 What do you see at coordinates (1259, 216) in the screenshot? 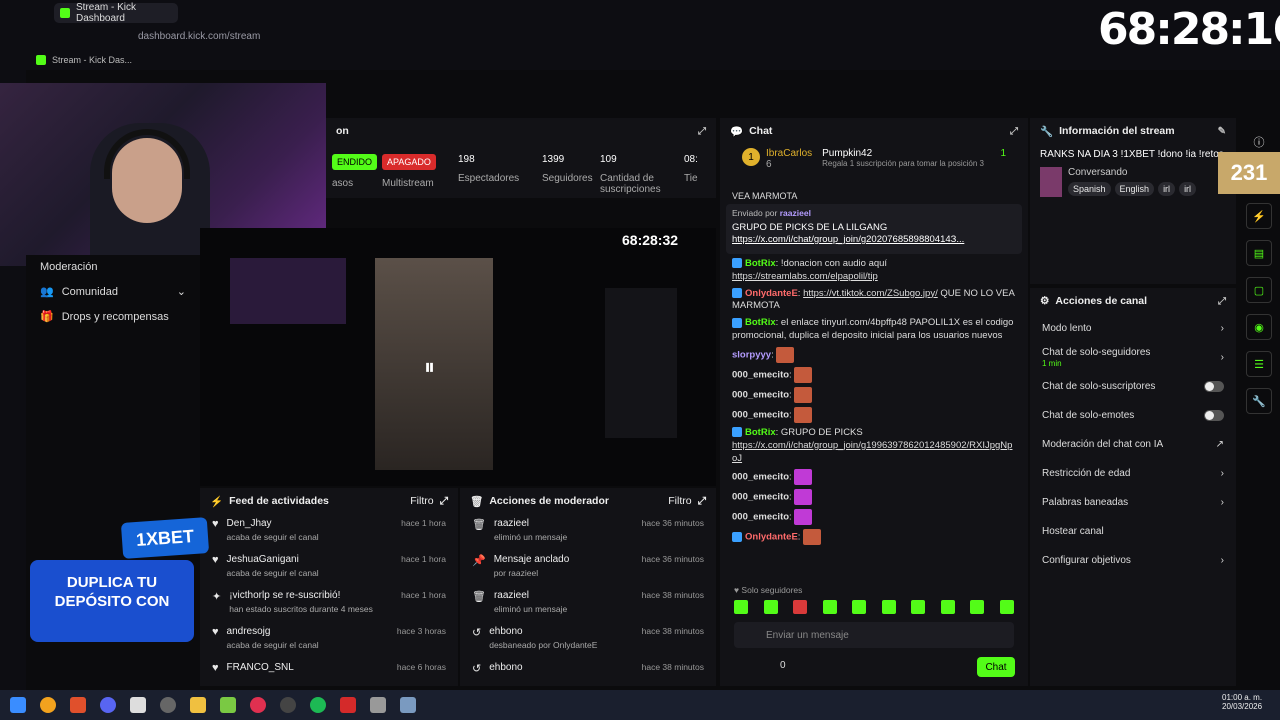
I see `bolt-icon: ⚡` at bounding box center [1259, 216].